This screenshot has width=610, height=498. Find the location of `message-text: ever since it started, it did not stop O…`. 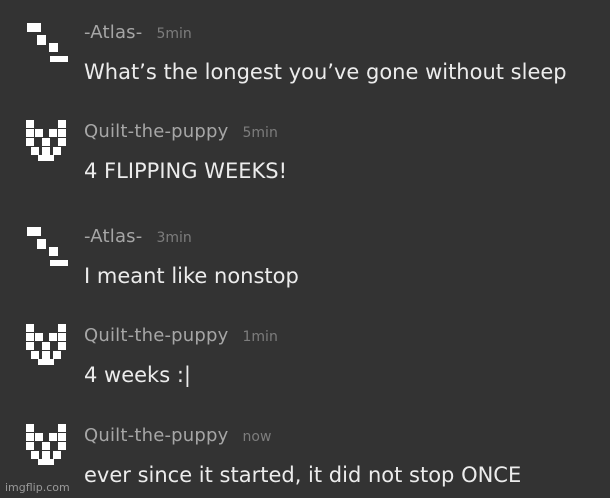

message-text: ever since it started, it did not stop O… is located at coordinates (303, 475).